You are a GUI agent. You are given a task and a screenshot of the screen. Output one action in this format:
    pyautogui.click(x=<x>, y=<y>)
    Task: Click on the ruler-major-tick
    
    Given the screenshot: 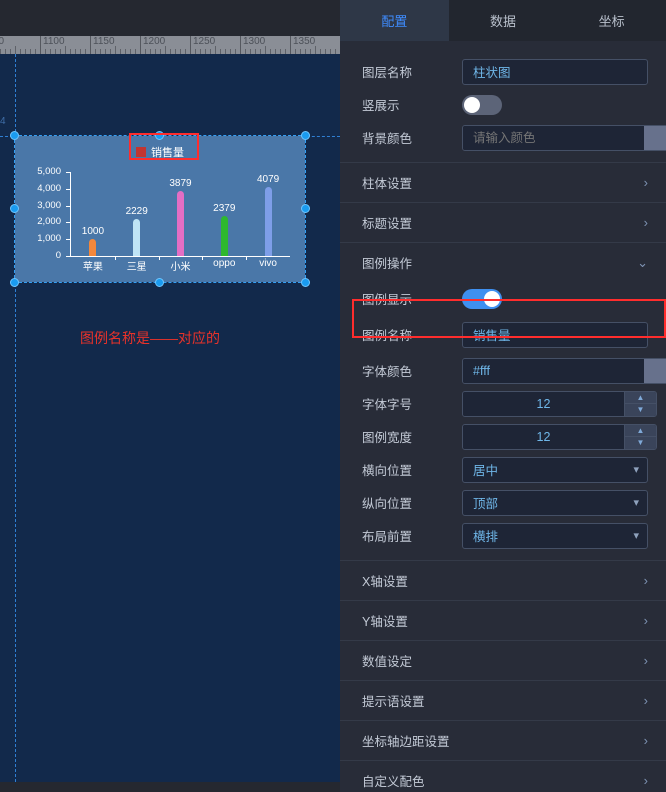 What is the action you would take?
    pyautogui.click(x=140, y=45)
    